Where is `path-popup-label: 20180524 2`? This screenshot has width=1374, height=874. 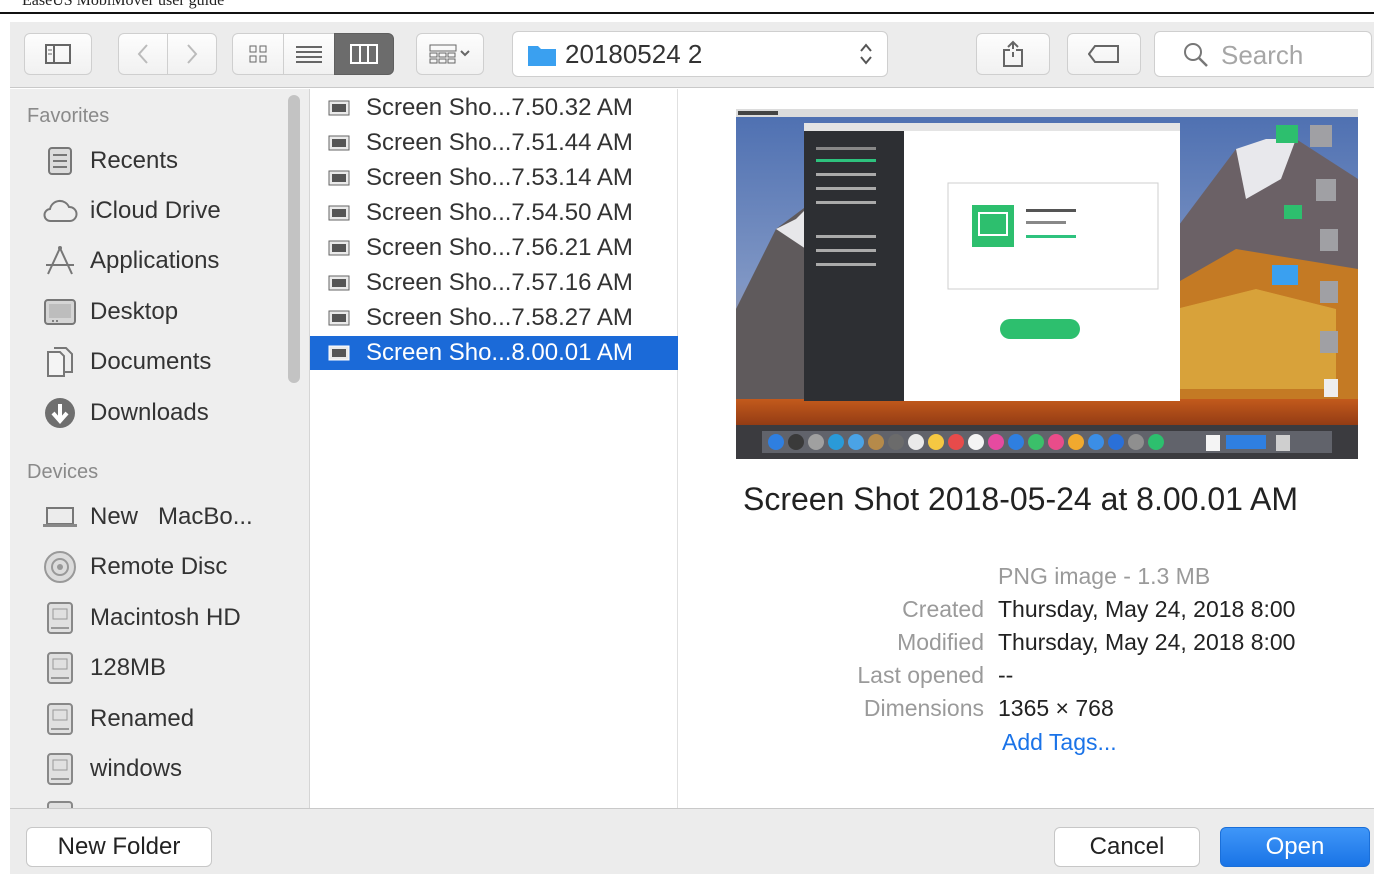
path-popup-label: 20180524 2 is located at coordinates (634, 54).